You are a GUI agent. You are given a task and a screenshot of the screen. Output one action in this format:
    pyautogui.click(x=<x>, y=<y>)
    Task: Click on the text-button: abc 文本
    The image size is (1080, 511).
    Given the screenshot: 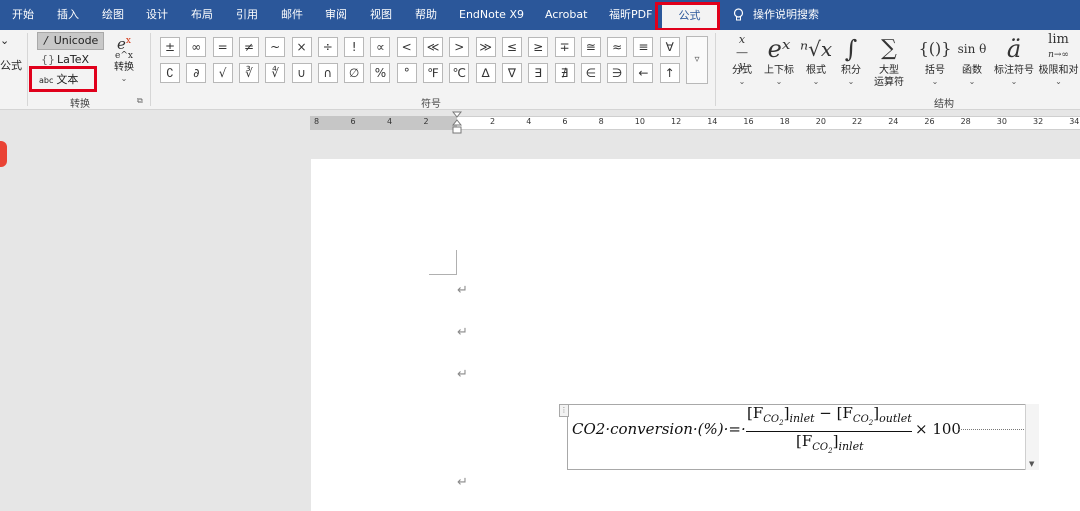 What is the action you would take?
    pyautogui.click(x=66, y=80)
    